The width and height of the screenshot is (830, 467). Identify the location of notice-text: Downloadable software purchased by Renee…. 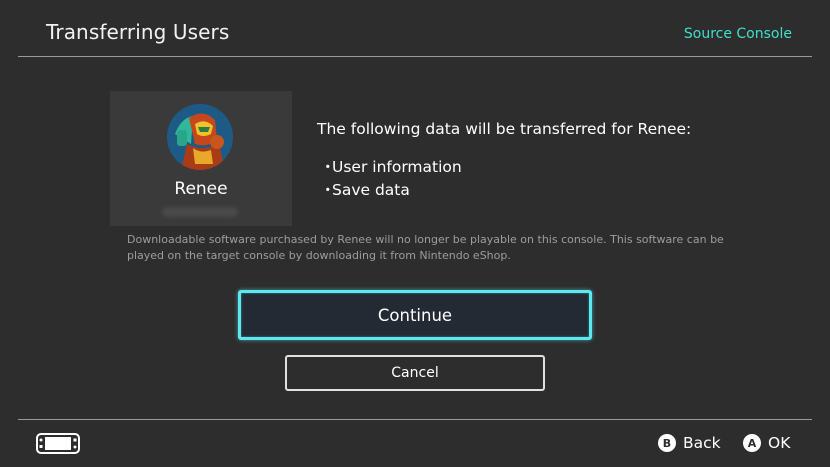
(425, 247).